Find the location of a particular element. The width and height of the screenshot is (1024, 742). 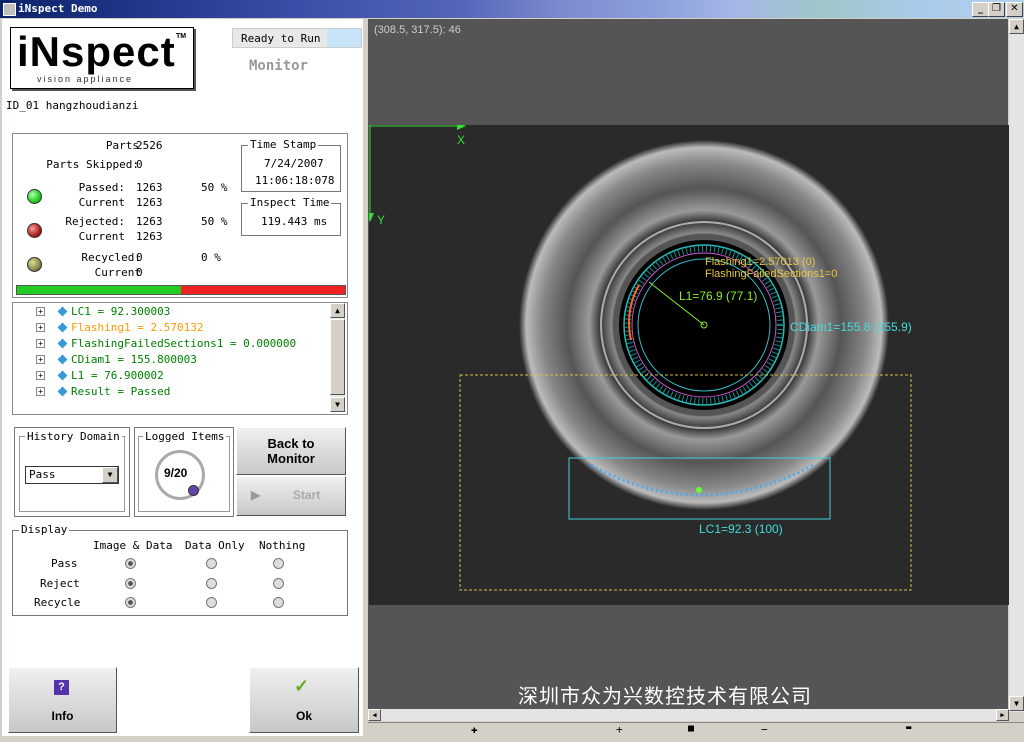

timestamp-time: 11:06:18:078 is located at coordinates (295, 180).